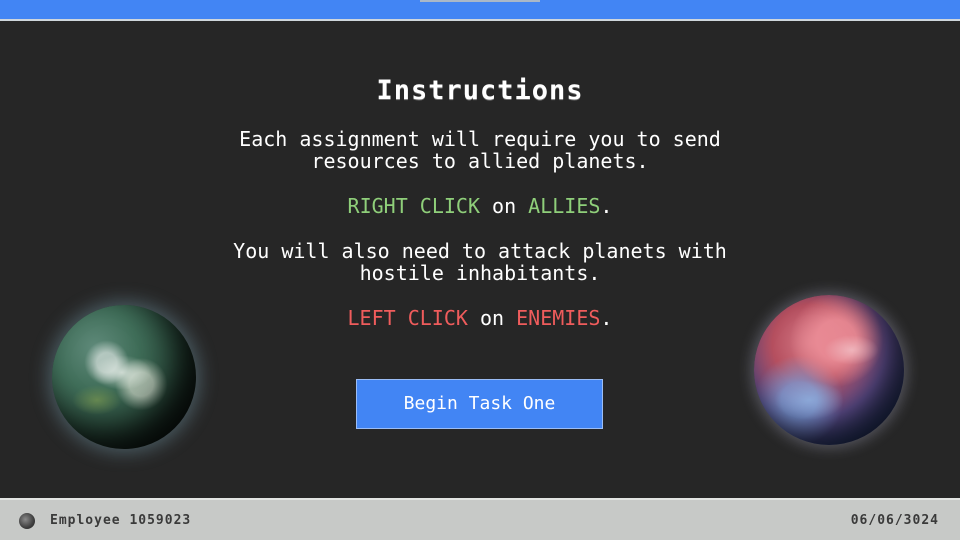 The image size is (960, 540). I want to click on earth-planet-icon, so click(124, 377).